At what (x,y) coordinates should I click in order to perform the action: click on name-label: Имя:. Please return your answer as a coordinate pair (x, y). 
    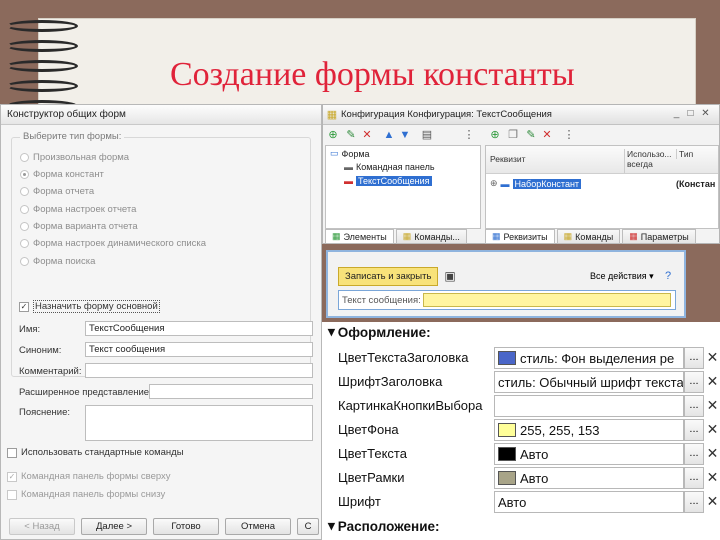
    Looking at the image, I should click on (30, 329).